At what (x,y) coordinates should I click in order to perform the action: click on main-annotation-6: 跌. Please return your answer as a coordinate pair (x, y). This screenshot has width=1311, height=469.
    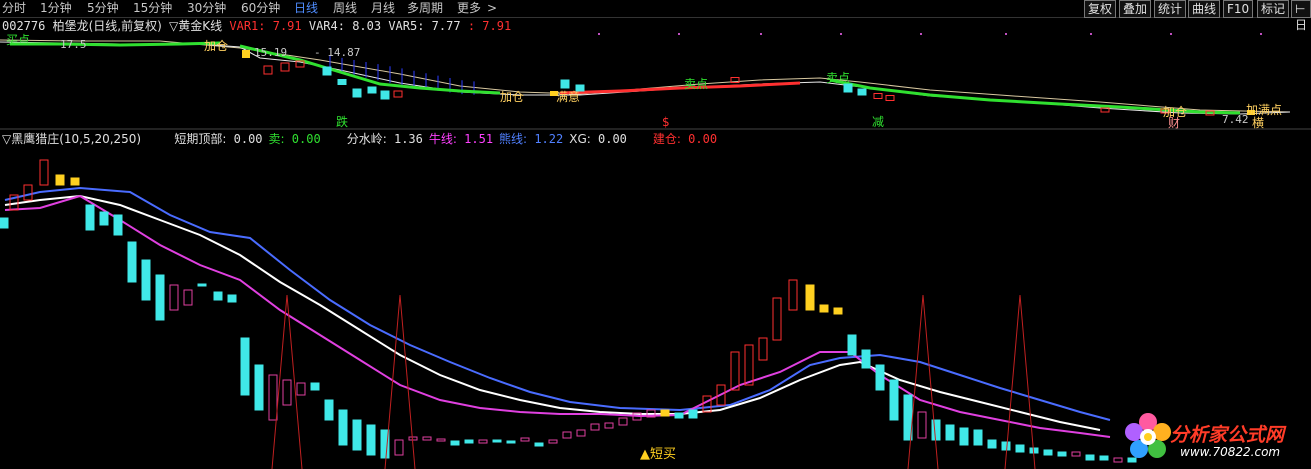
    Looking at the image, I should click on (342, 121).